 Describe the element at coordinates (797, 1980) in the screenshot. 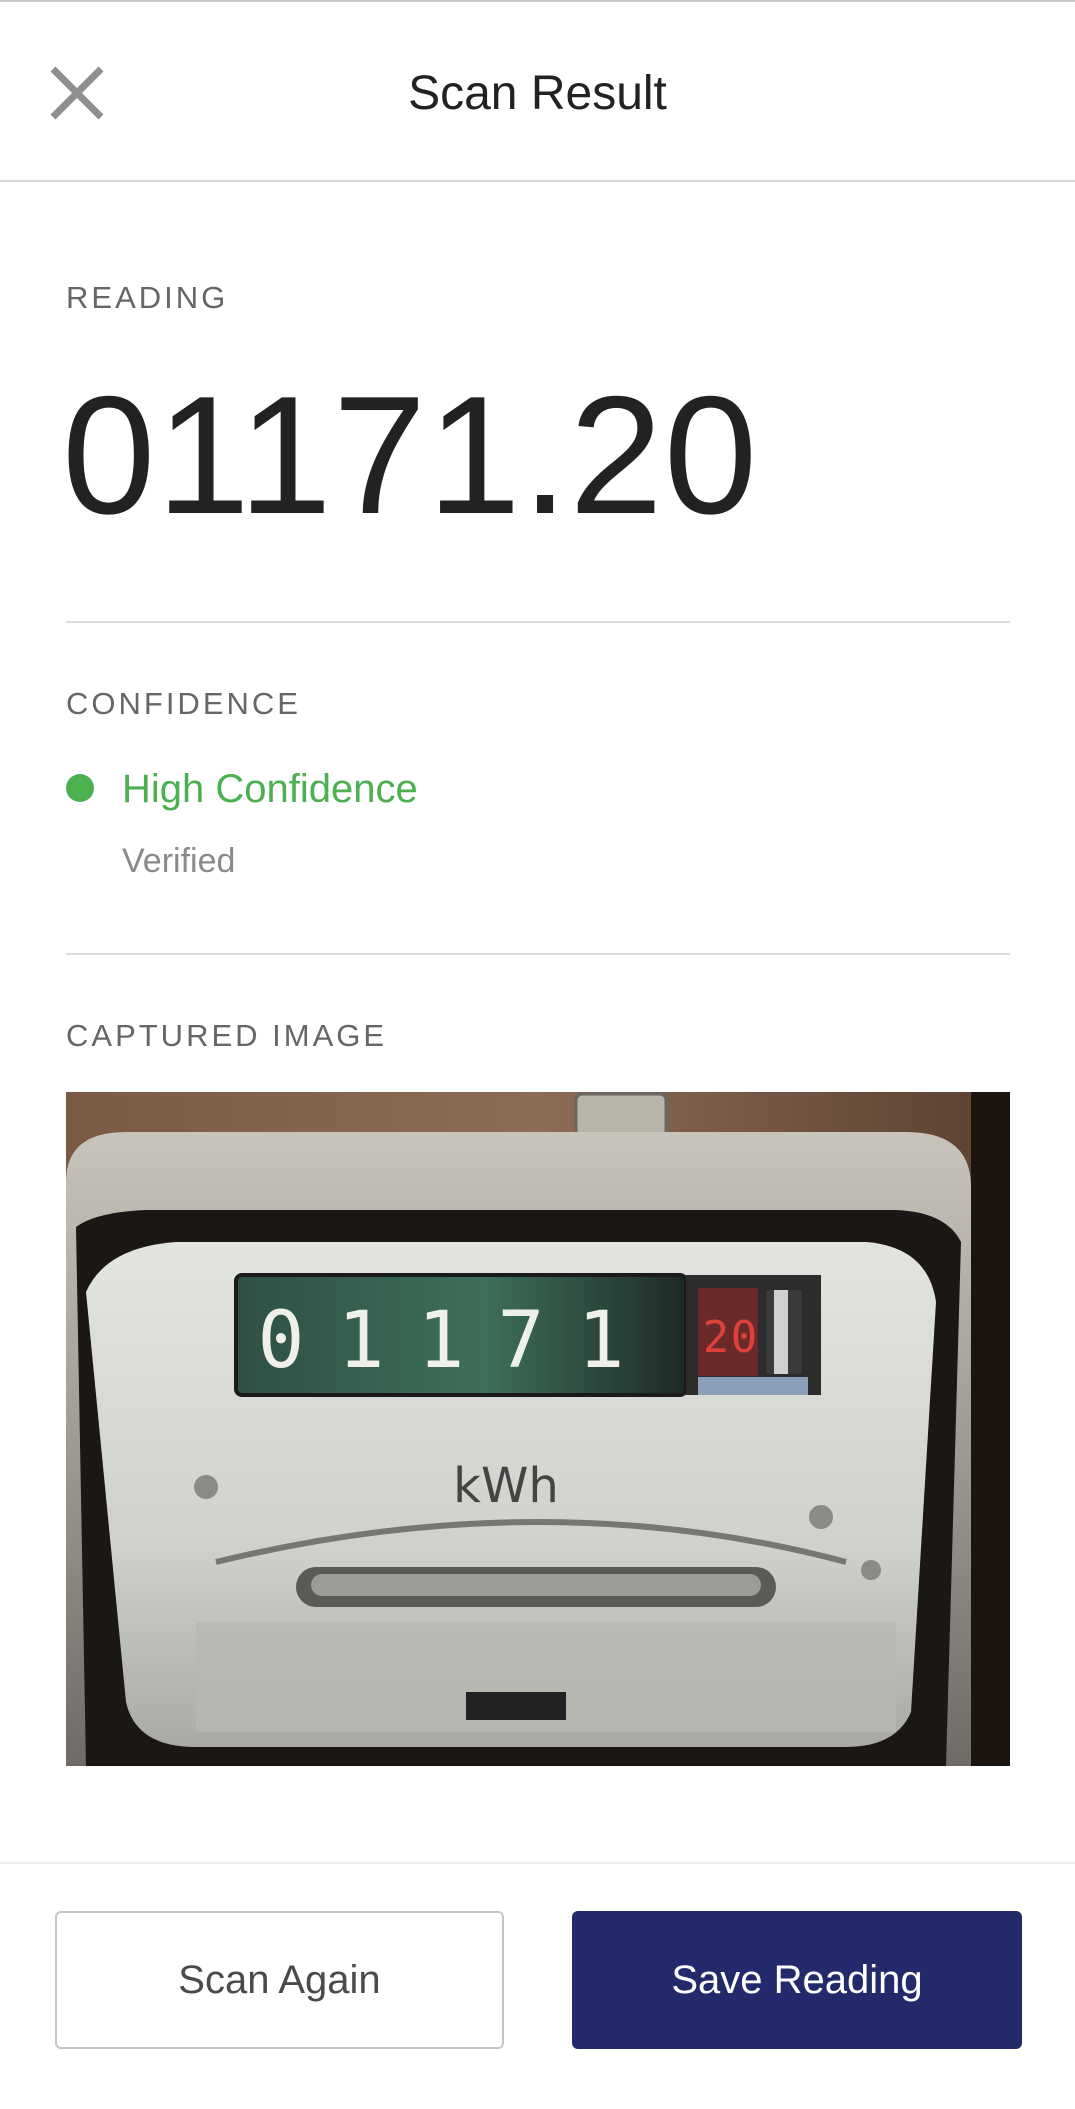

I see `save-reading-button: Save Reading` at that location.